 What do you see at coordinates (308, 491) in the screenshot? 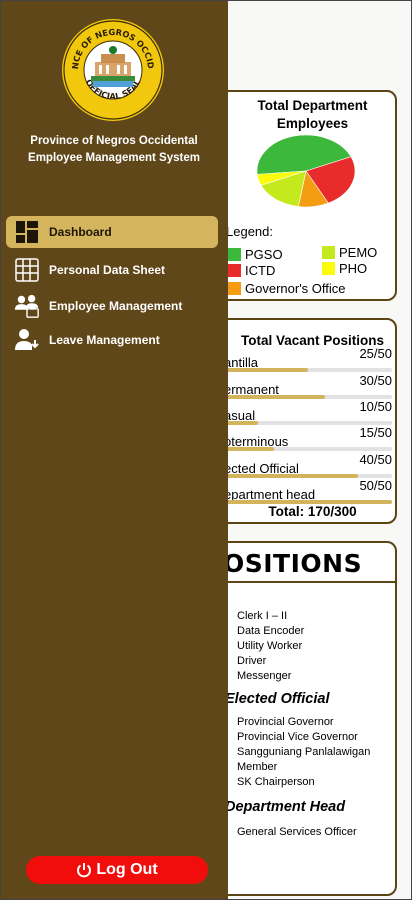
I see `vacant-row: epartment head 50/50` at bounding box center [308, 491].